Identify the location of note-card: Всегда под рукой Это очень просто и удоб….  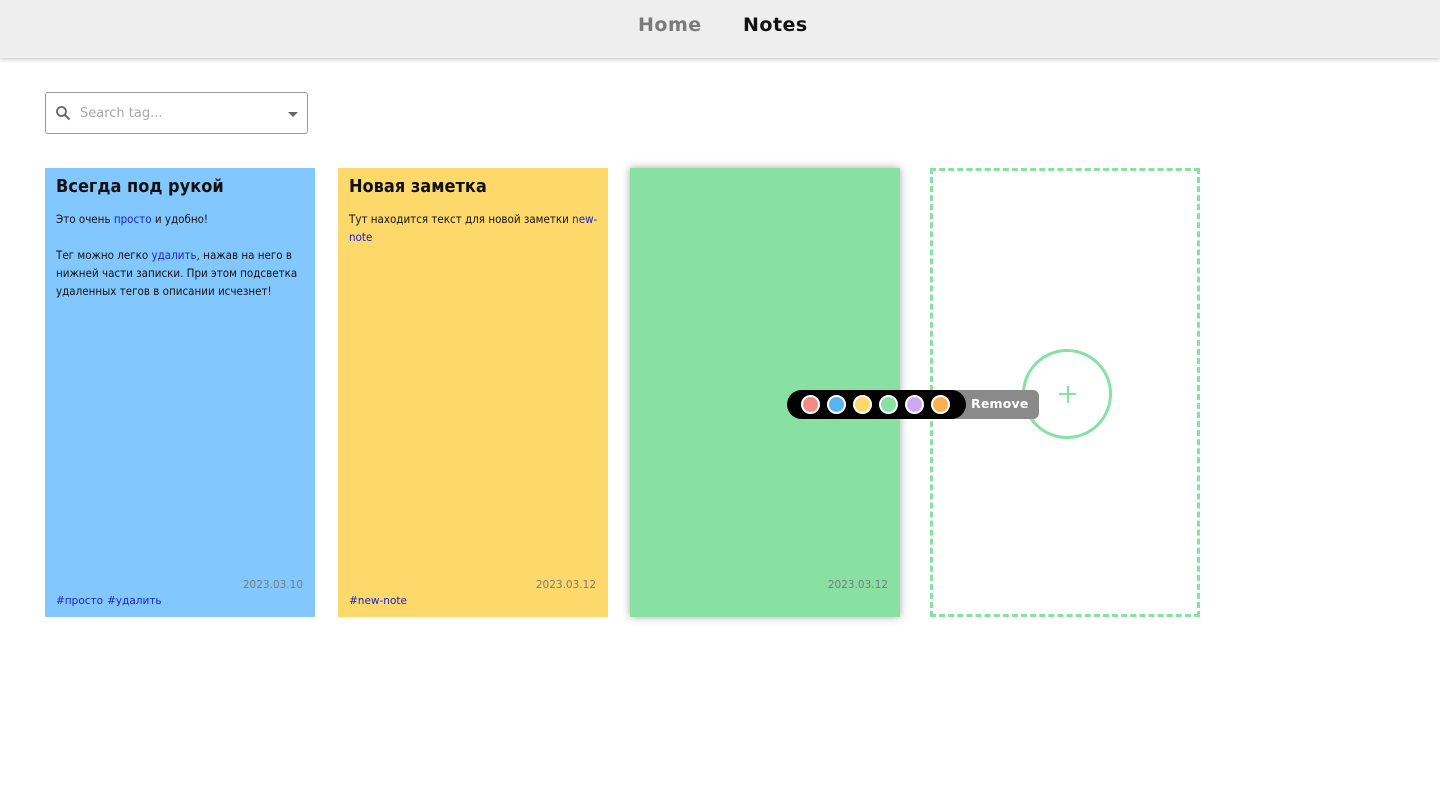
(180, 392).